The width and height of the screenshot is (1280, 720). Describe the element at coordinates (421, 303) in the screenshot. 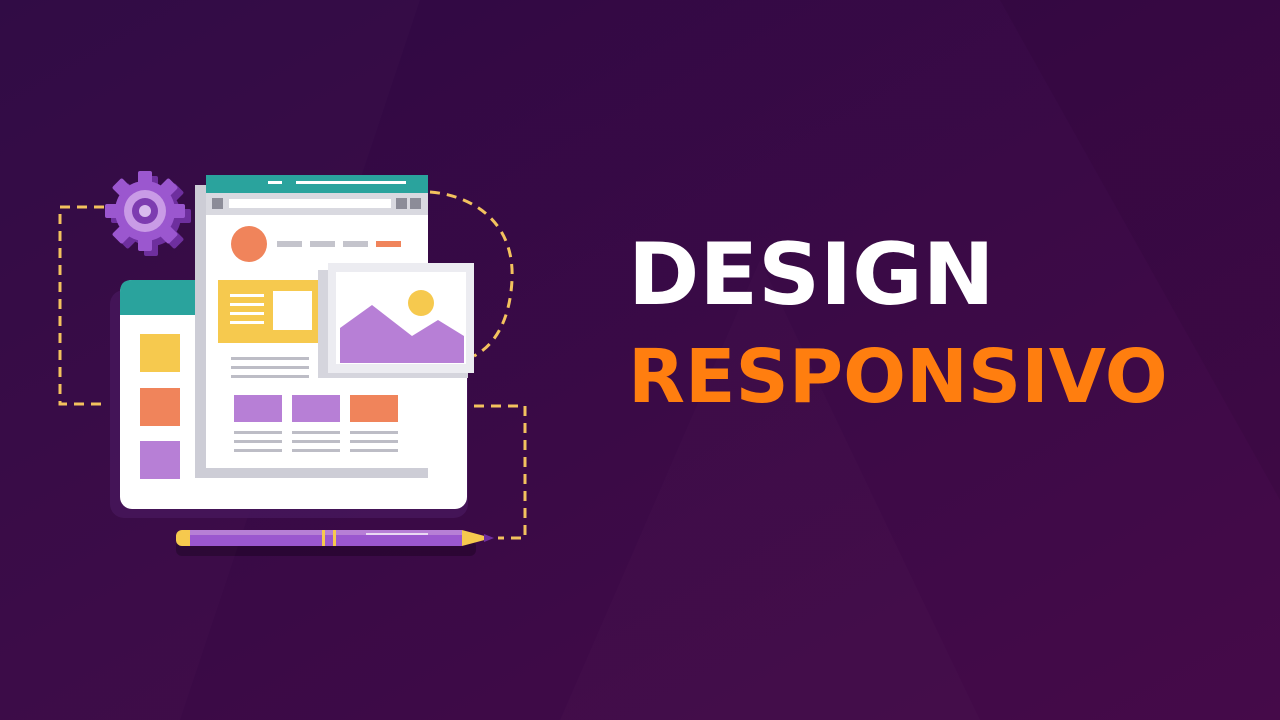

I see `sun` at that location.